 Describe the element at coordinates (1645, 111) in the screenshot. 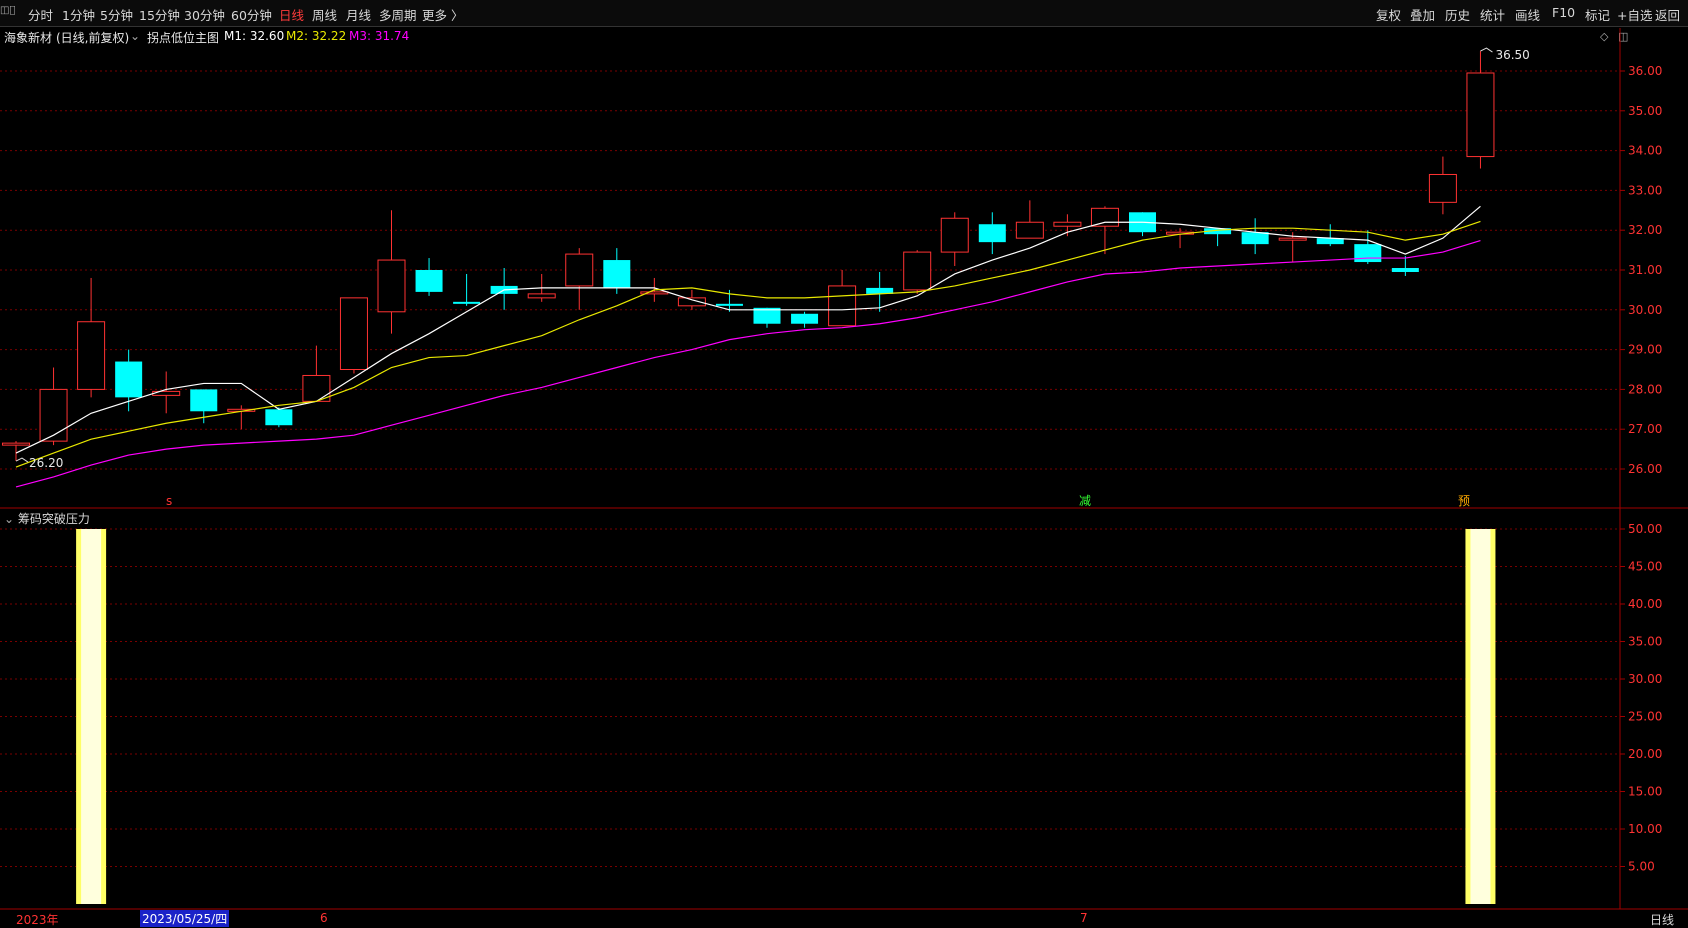

I see `price-tick-label: 35.00` at that location.